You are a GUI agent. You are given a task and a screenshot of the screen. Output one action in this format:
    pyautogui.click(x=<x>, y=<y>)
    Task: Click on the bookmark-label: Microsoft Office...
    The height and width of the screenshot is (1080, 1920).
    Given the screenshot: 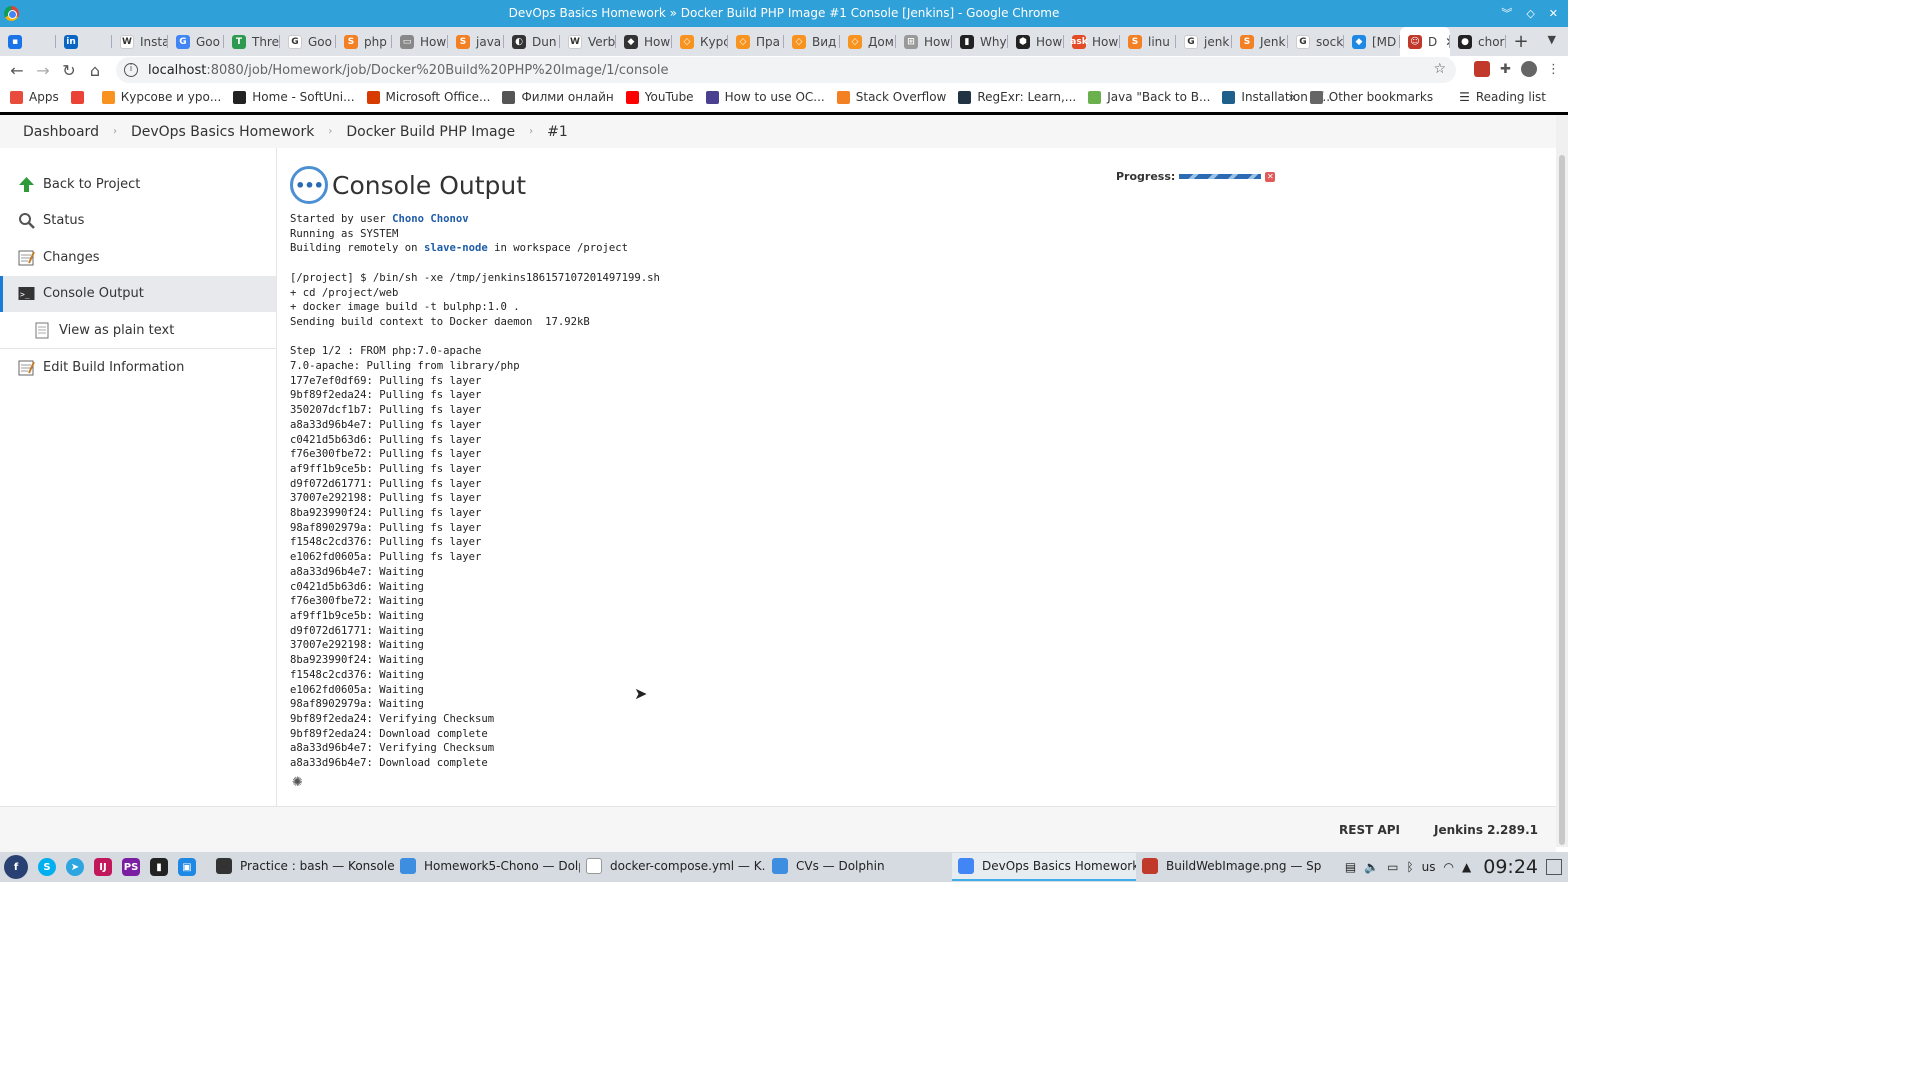 What is the action you would take?
    pyautogui.click(x=438, y=97)
    